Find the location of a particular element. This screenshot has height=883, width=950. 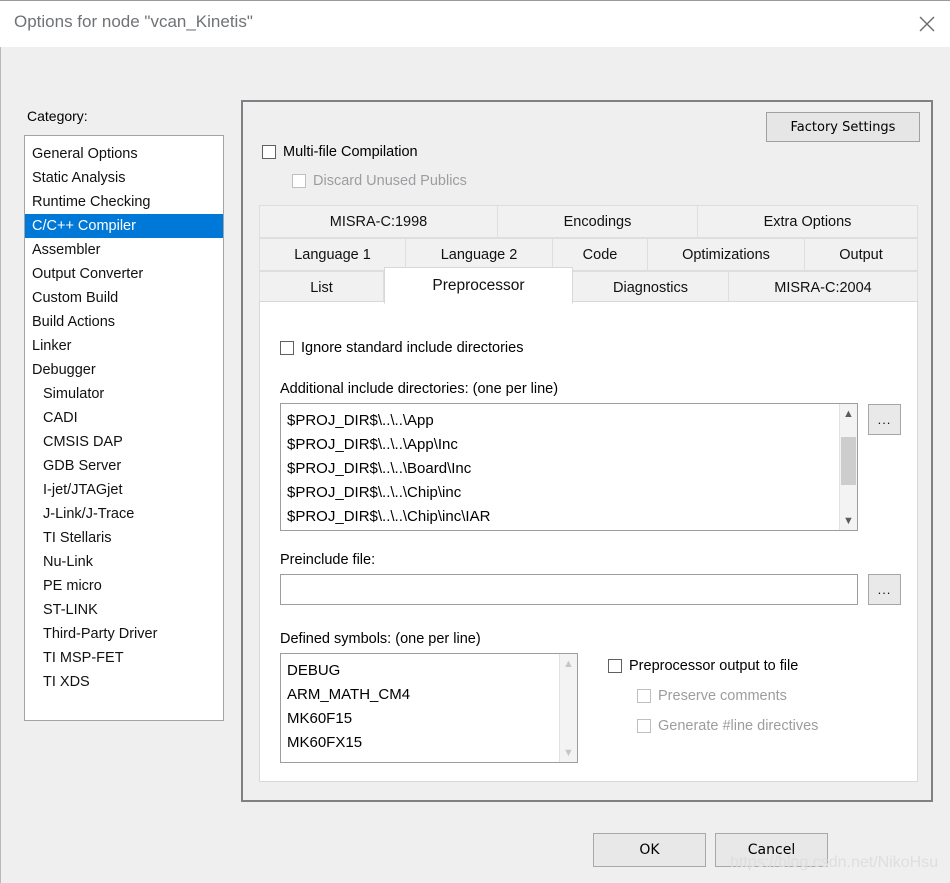

close-button is located at coordinates (927, 24).